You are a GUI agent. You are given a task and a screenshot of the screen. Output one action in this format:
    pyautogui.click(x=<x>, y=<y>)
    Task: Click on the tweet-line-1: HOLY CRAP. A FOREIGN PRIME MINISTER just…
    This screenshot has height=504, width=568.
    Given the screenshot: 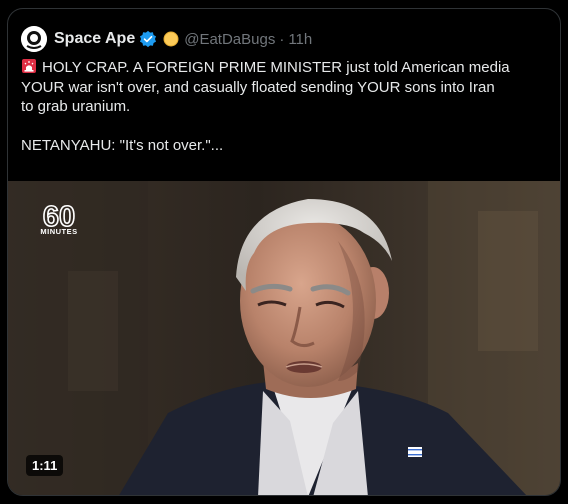 What is the action you would take?
    pyautogui.click(x=286, y=68)
    